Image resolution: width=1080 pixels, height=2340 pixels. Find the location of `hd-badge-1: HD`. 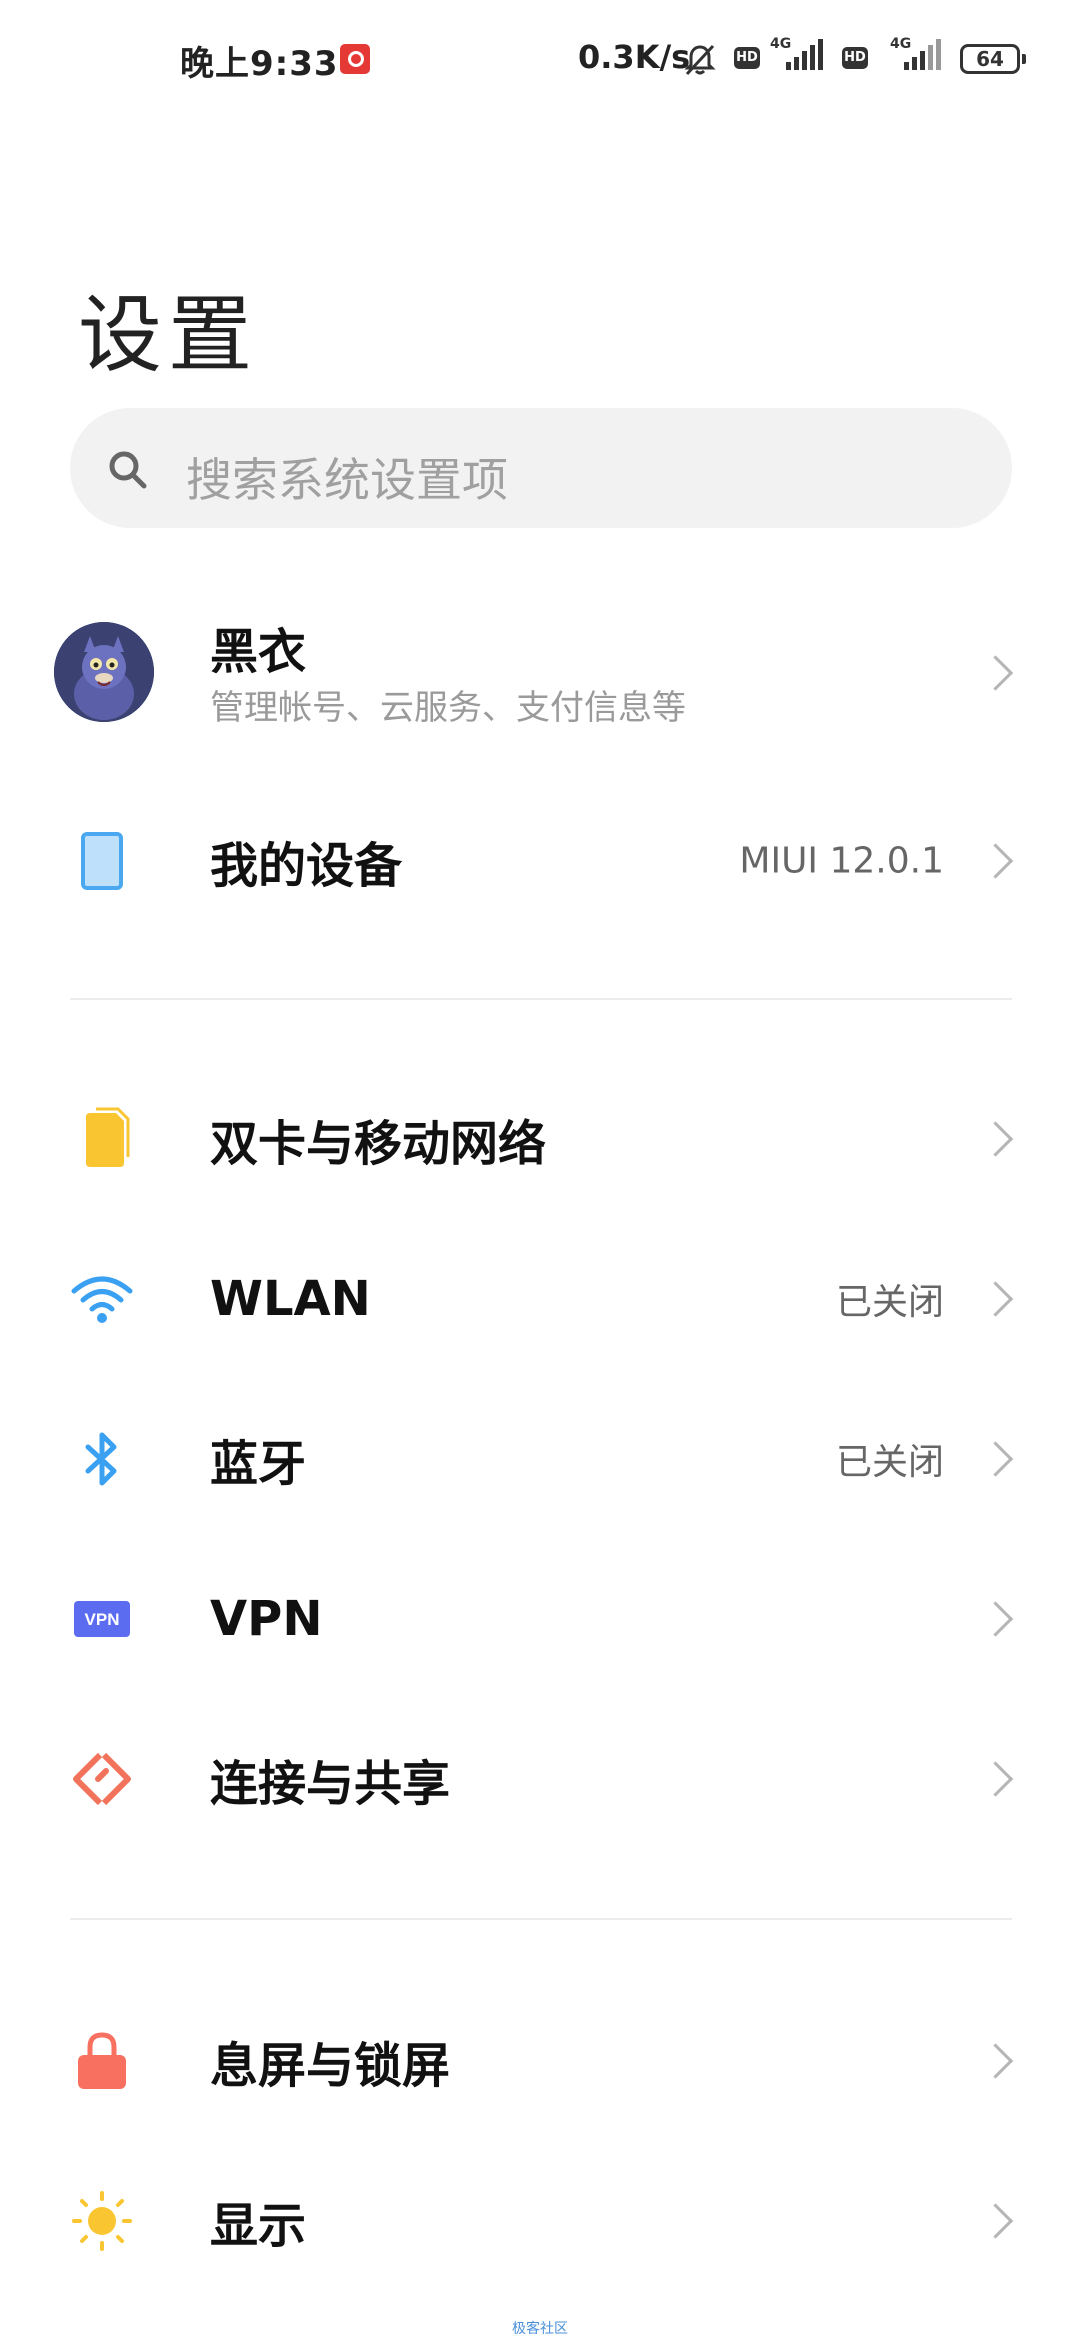

hd-badge-1: HD is located at coordinates (747, 58).